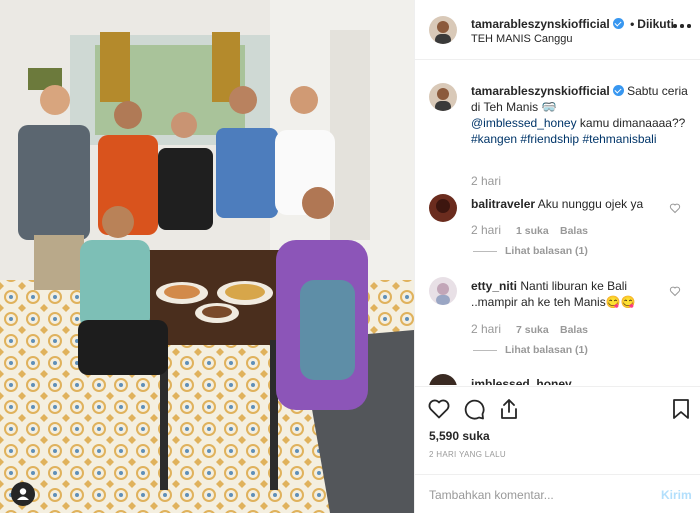 This screenshot has width=700, height=513. I want to click on like-heart-icon, so click(439, 409).